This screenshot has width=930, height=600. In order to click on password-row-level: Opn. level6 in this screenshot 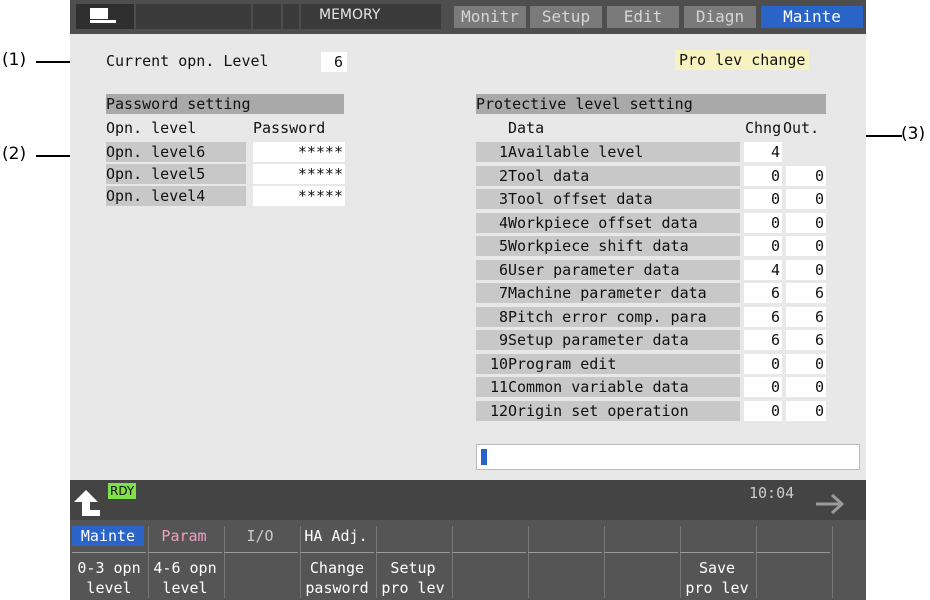, I will do `click(176, 152)`.